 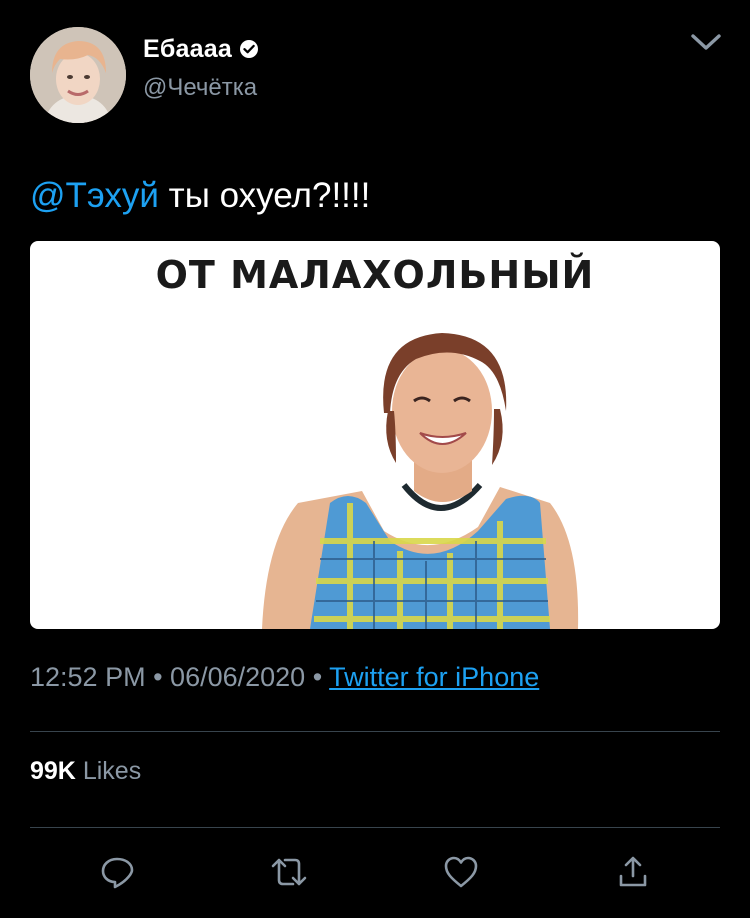 I want to click on retweet-button, so click(x=289, y=872).